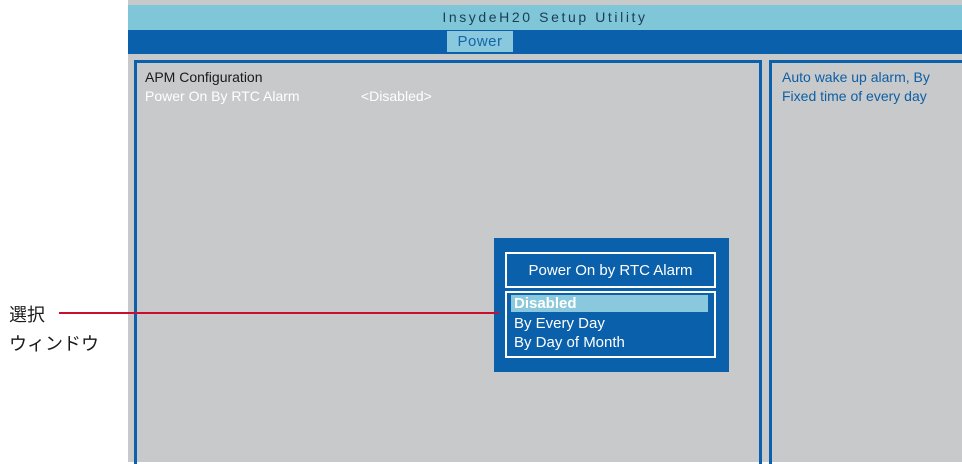 This screenshot has height=464, width=962. I want to click on popup-title: Power On by RTC Alarm, so click(610, 270).